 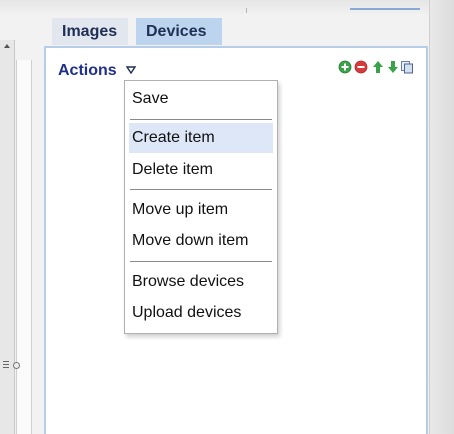 What do you see at coordinates (345, 67) in the screenshot?
I see `add-circle-icon` at bounding box center [345, 67].